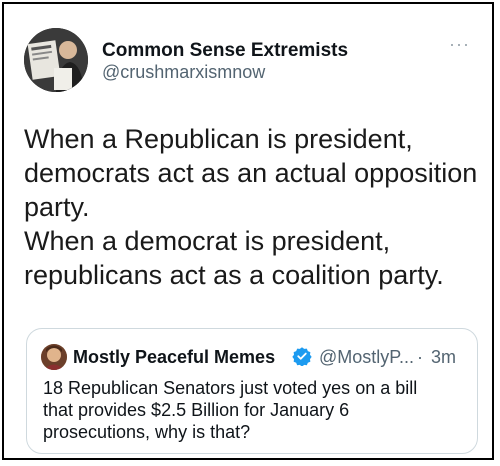 The width and height of the screenshot is (500, 466). What do you see at coordinates (54, 357) in the screenshot?
I see `quoted-author-avatar` at bounding box center [54, 357].